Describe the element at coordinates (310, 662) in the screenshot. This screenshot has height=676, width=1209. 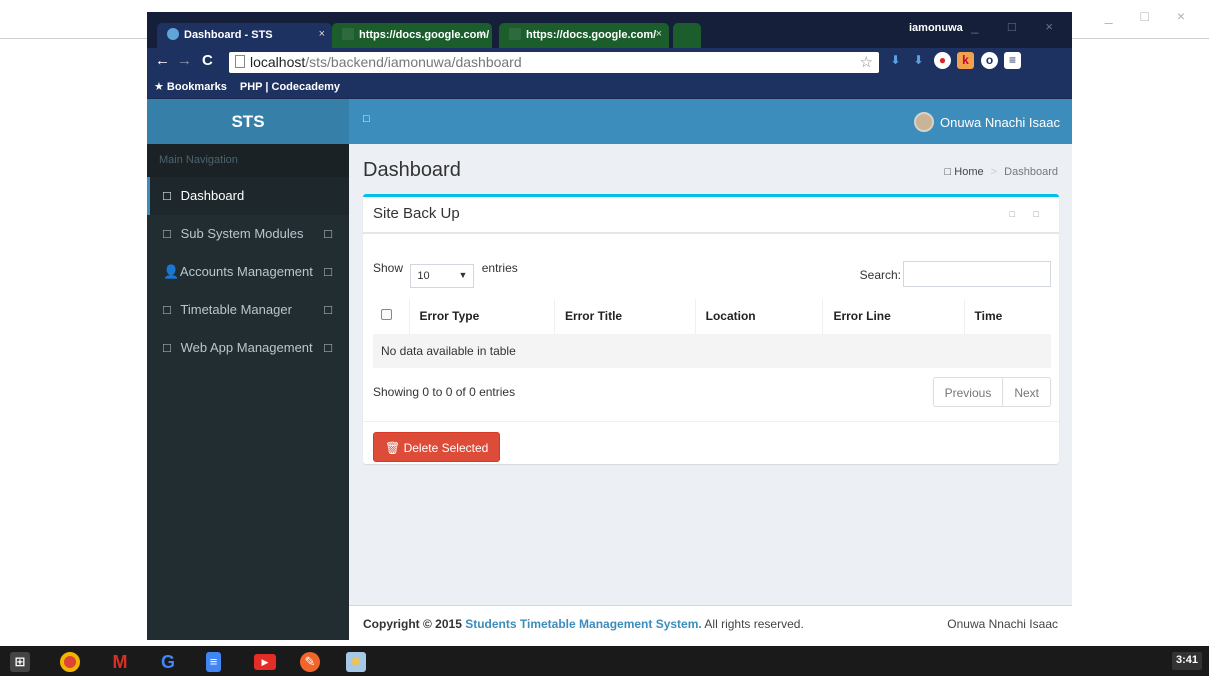
I see `pencil-app-icon: ✎` at that location.